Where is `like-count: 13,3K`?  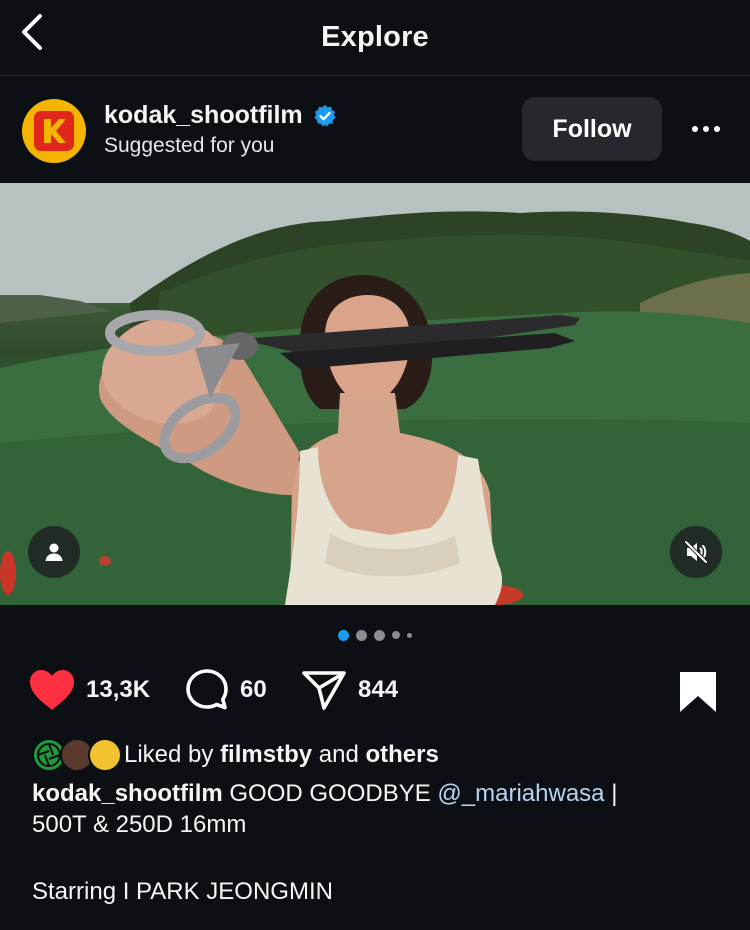
like-count: 13,3K is located at coordinates (118, 689).